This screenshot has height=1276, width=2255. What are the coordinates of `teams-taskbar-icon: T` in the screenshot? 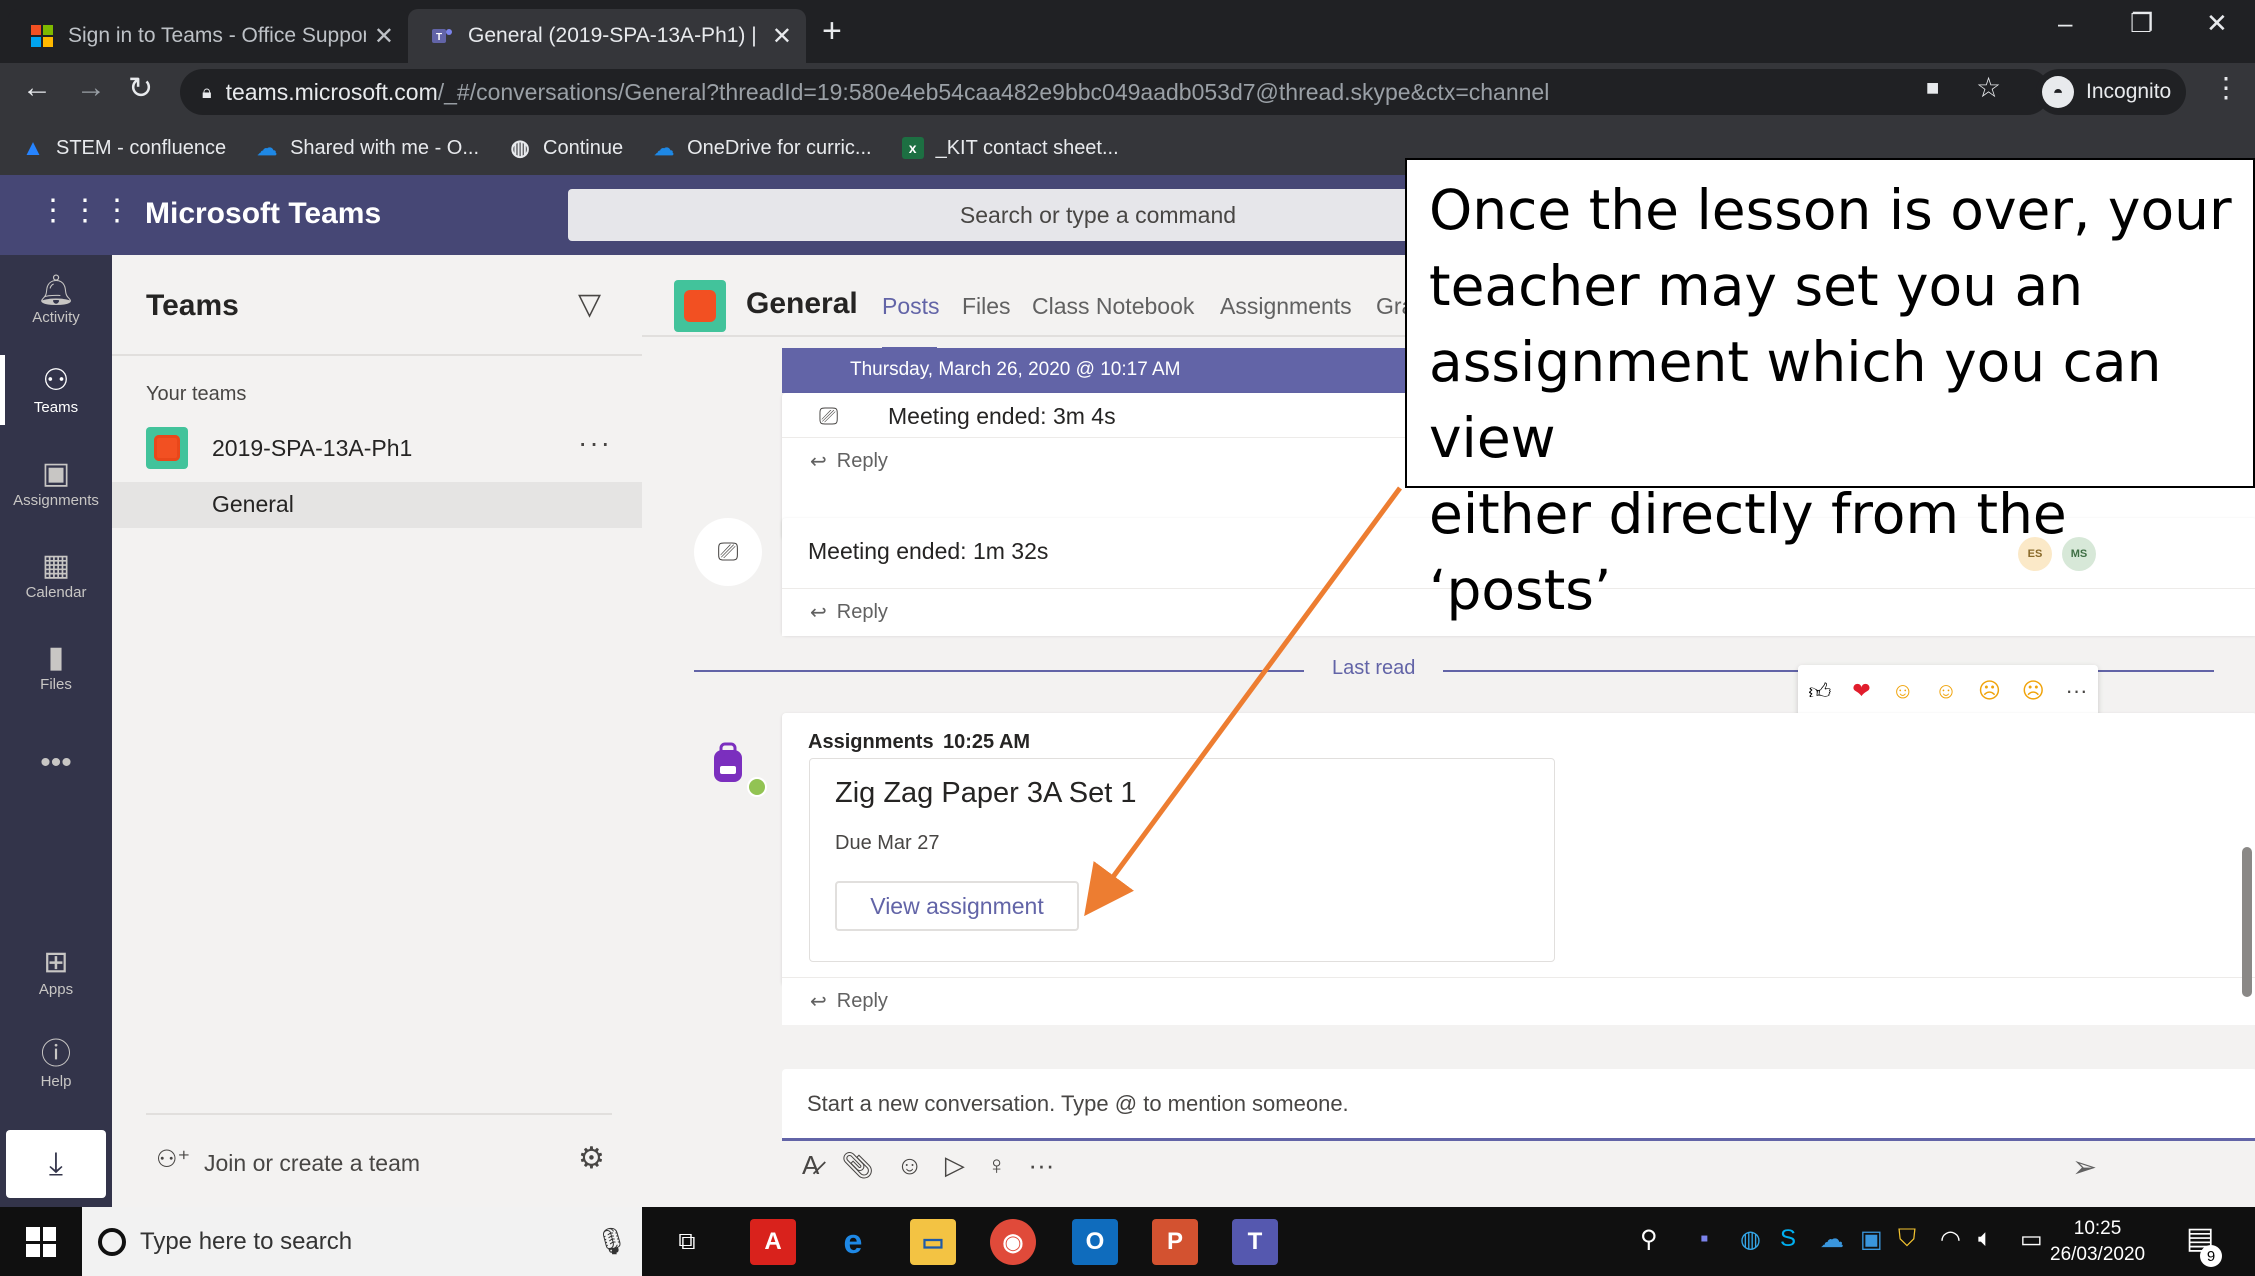 It's located at (1255, 1242).